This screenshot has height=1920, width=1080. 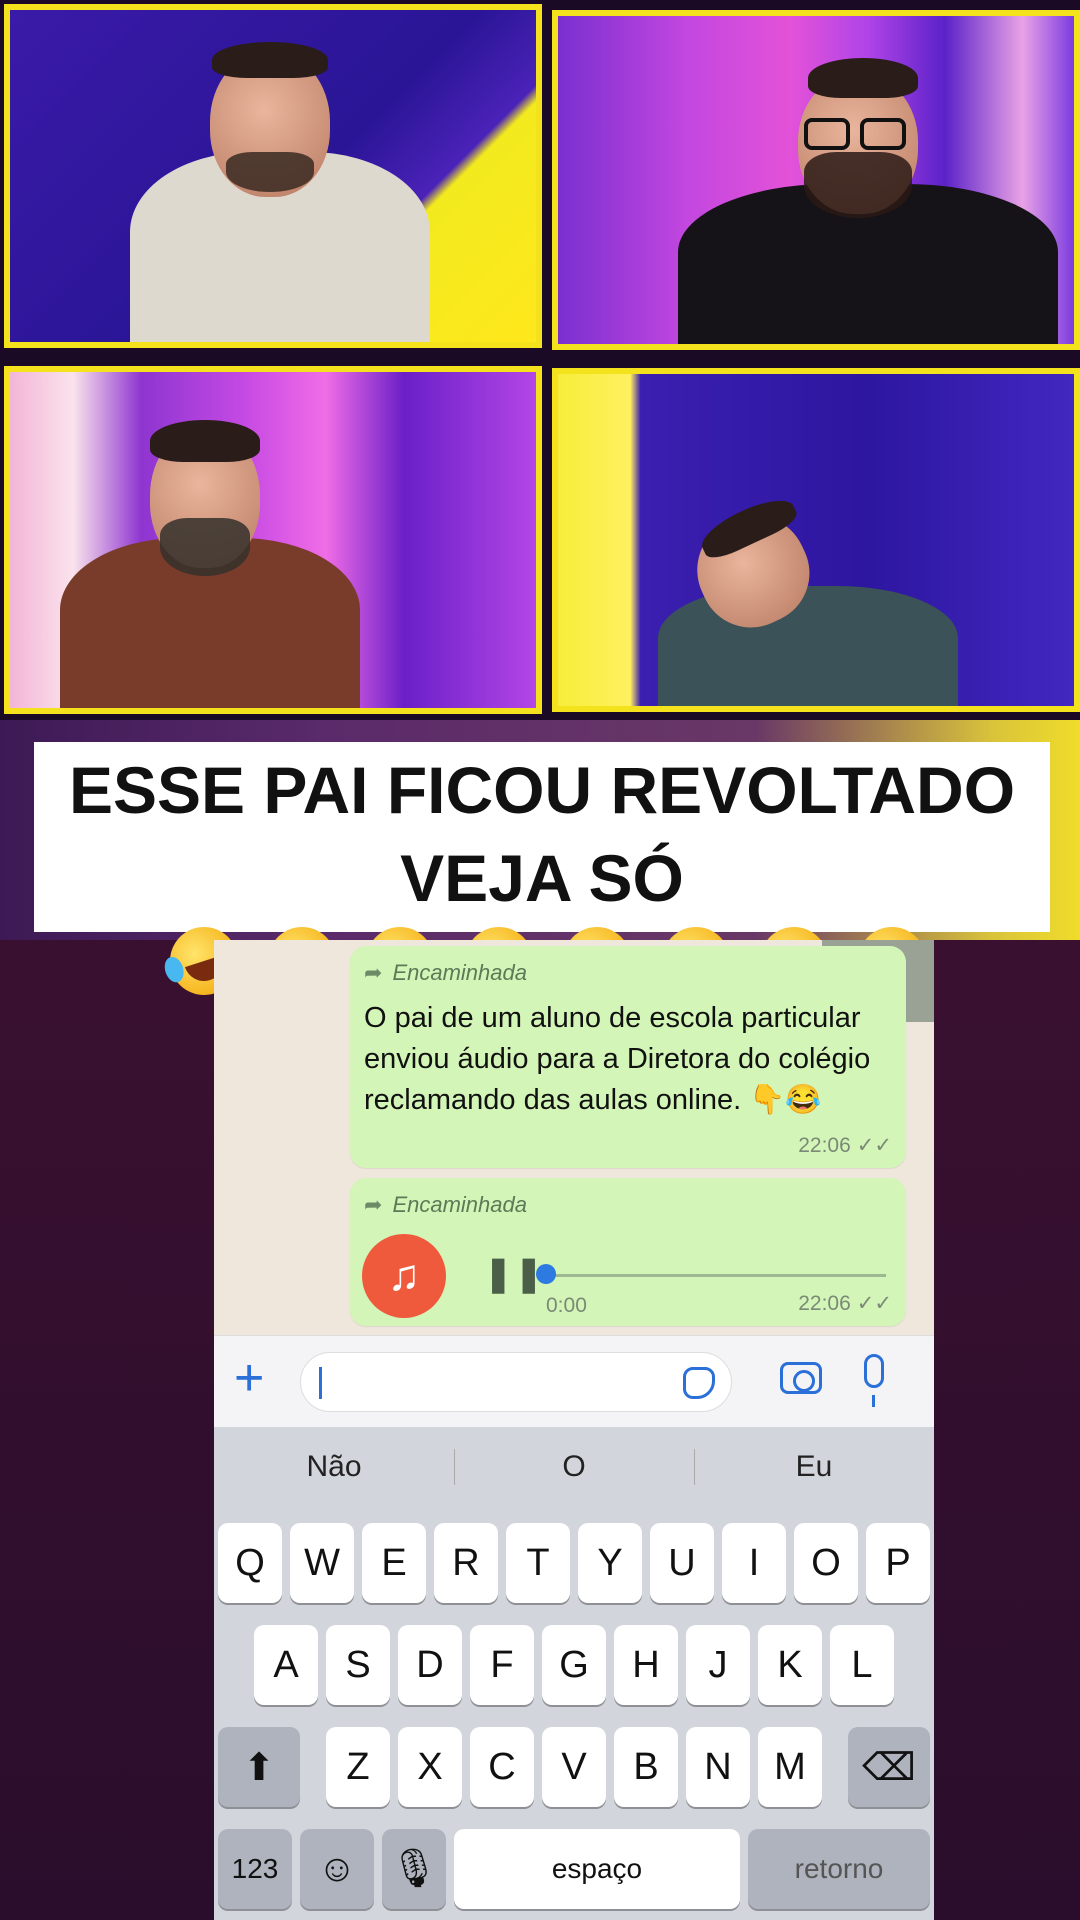 I want to click on person-body, so click(x=808, y=646).